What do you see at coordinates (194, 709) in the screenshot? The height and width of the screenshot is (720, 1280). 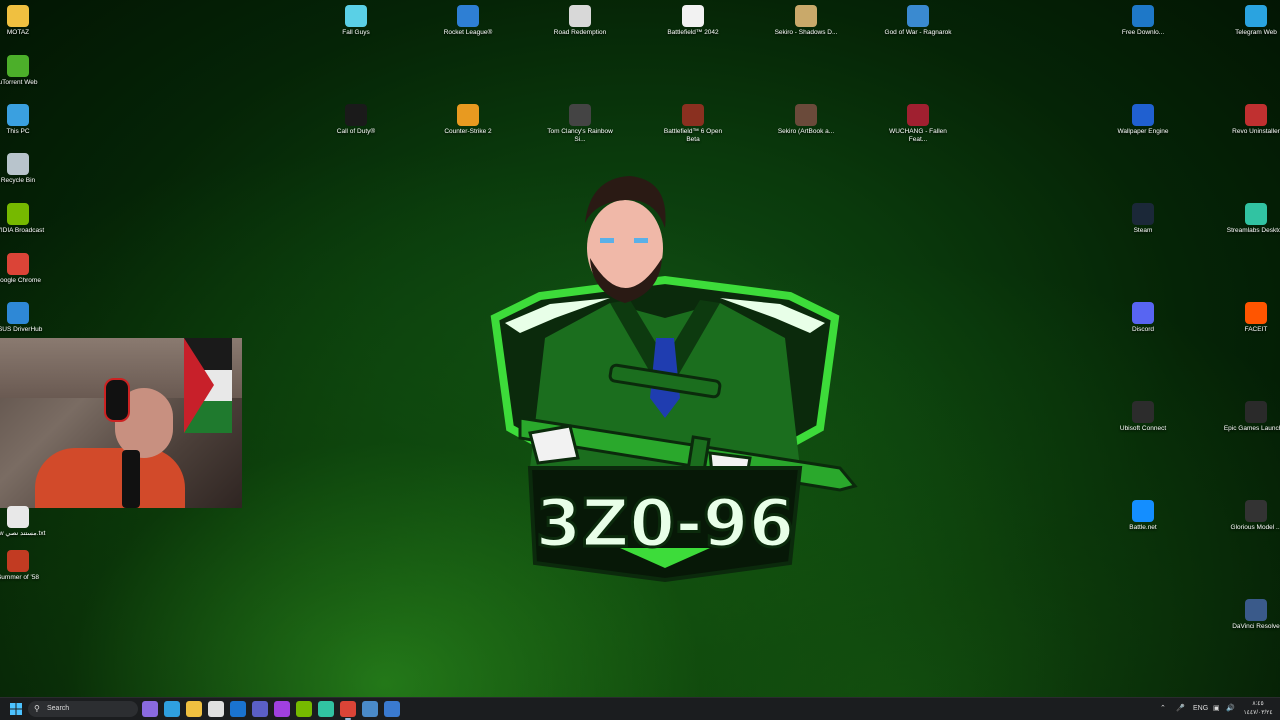 I see `taskbar-file-explorer` at bounding box center [194, 709].